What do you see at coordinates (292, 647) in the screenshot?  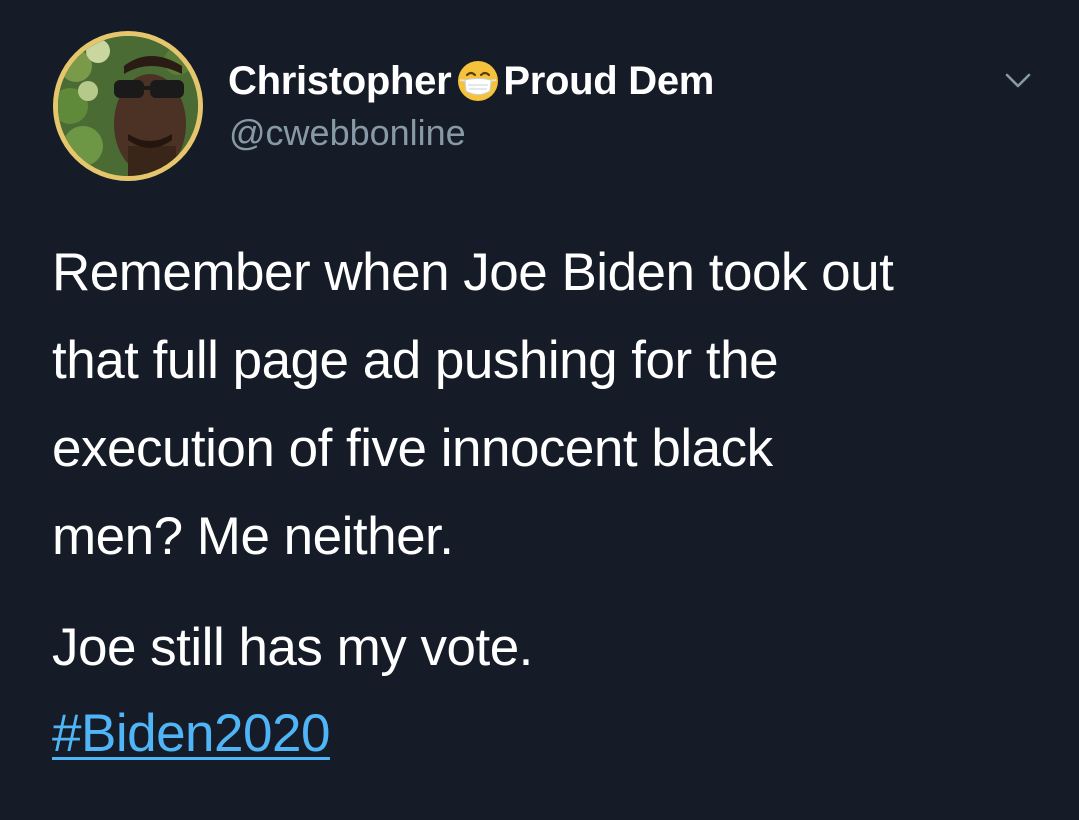 I see `tweet-text-second-paragraph: Joe still has my vote.` at bounding box center [292, 647].